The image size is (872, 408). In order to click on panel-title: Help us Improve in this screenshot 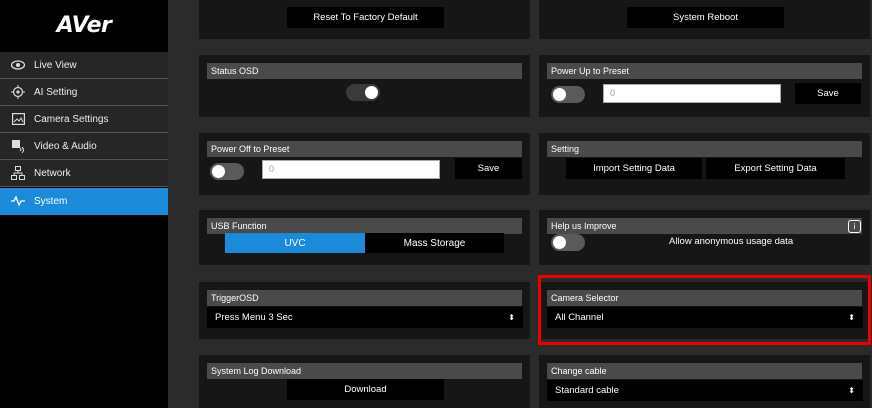, I will do `click(704, 226)`.